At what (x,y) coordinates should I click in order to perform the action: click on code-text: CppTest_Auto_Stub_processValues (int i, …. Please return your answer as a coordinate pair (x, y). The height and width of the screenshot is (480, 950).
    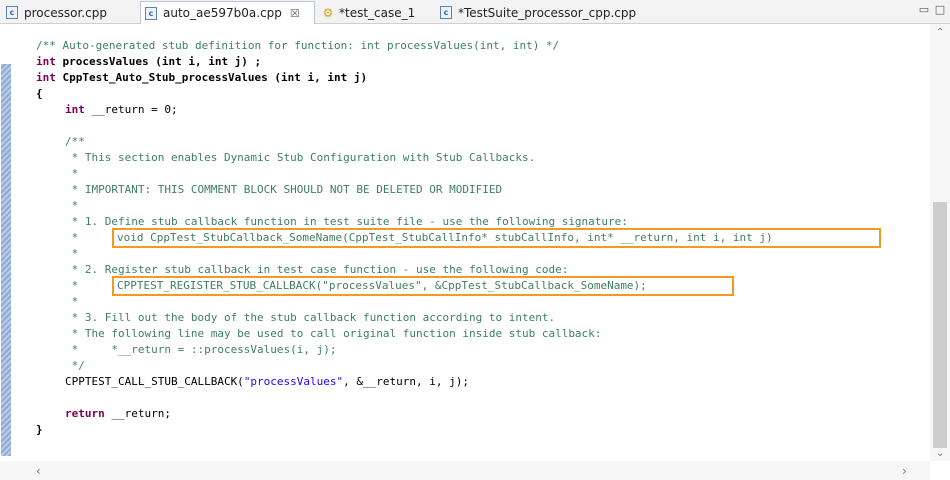
    Looking at the image, I should click on (211, 77).